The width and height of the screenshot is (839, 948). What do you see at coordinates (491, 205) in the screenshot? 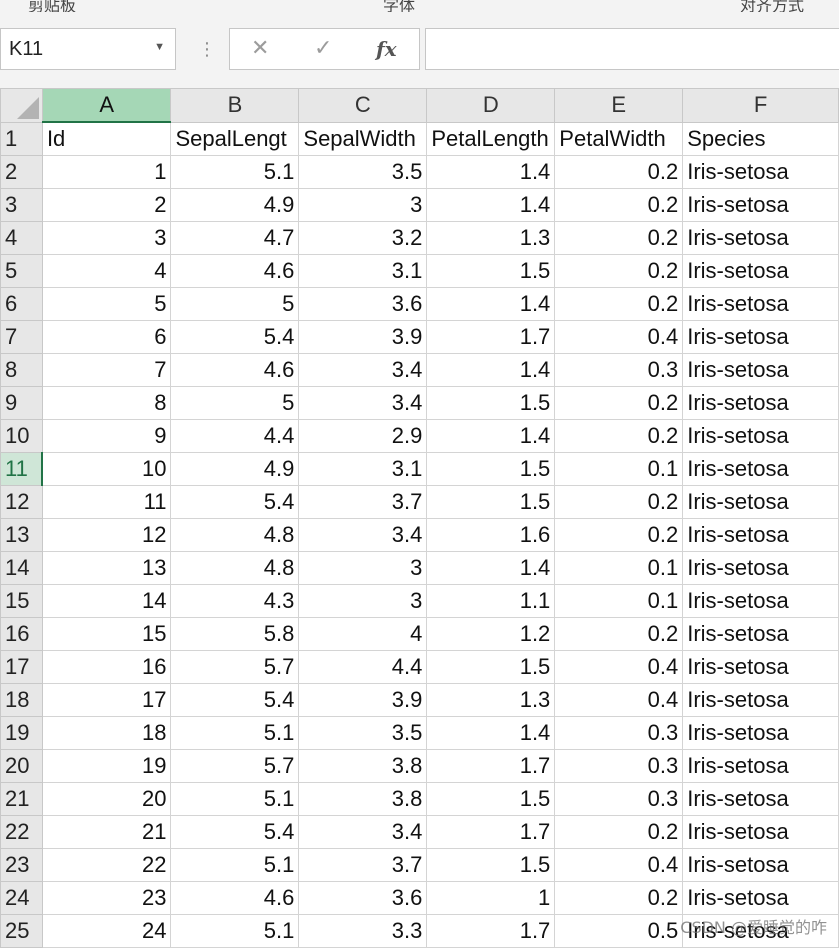
I see `cell-d3: 1.4` at bounding box center [491, 205].